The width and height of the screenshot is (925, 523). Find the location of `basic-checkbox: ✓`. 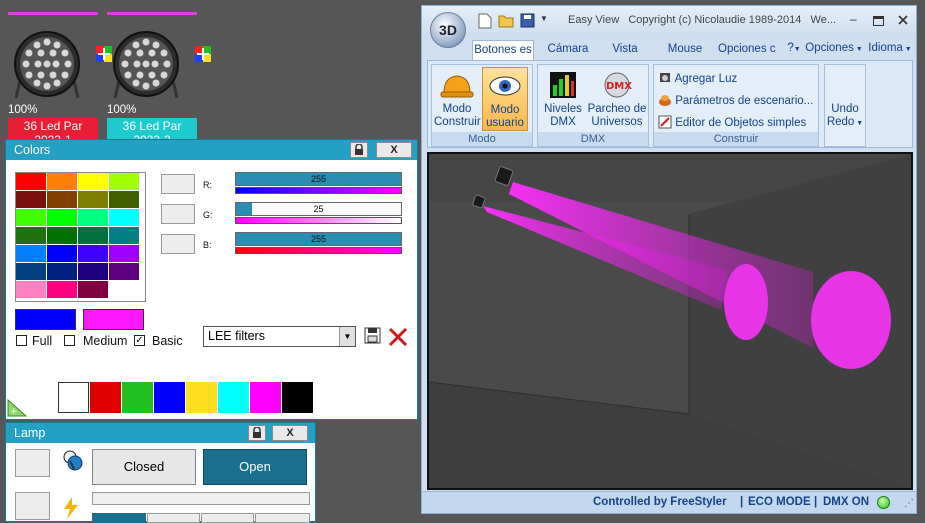

basic-checkbox: ✓ is located at coordinates (139, 340).